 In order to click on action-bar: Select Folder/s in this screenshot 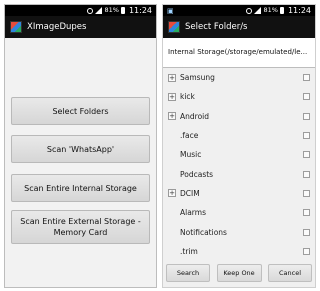, I will do `click(239, 27)`.